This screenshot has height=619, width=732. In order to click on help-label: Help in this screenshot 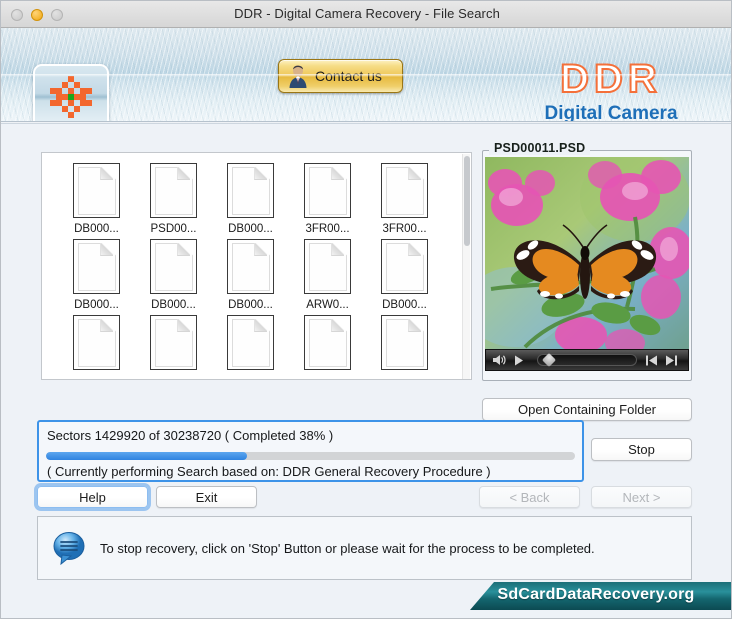, I will do `click(92, 497)`.